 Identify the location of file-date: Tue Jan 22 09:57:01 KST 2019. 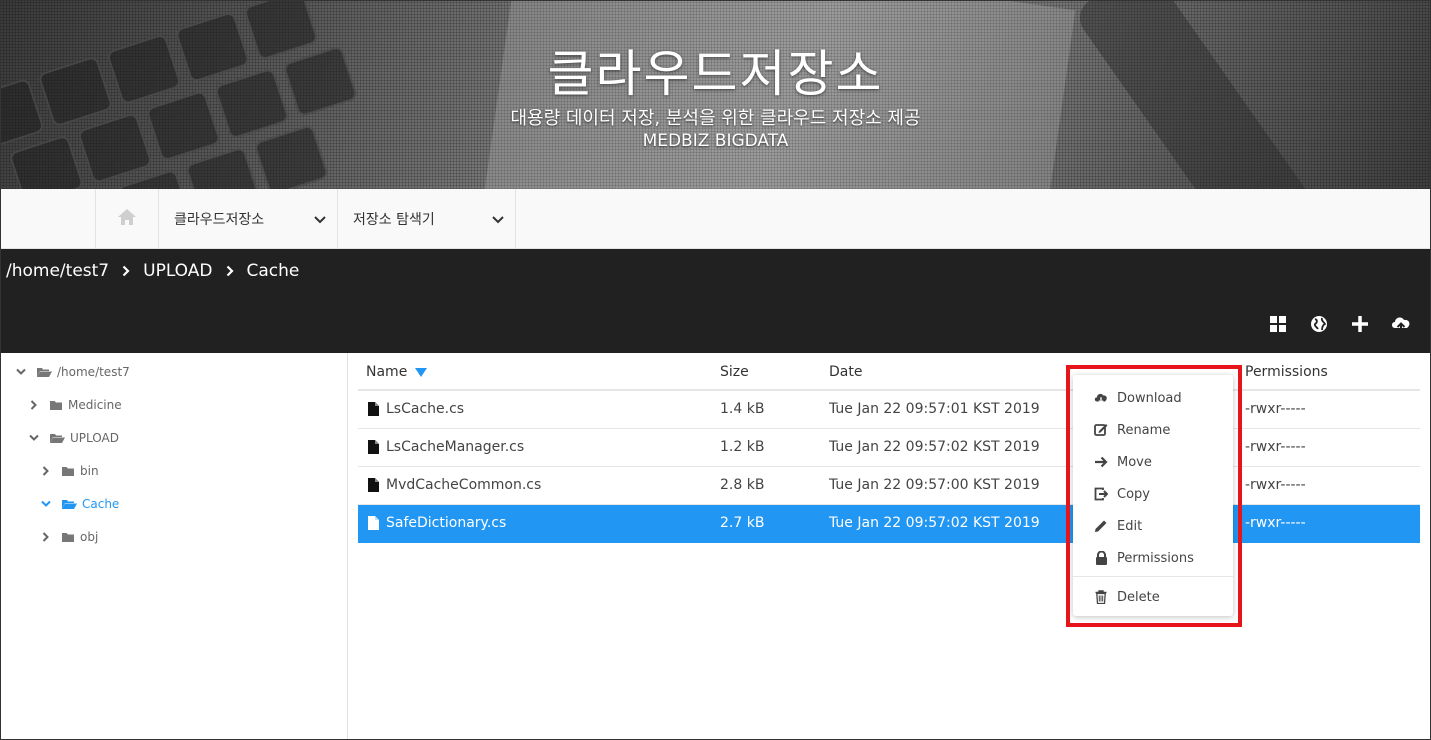
(934, 409).